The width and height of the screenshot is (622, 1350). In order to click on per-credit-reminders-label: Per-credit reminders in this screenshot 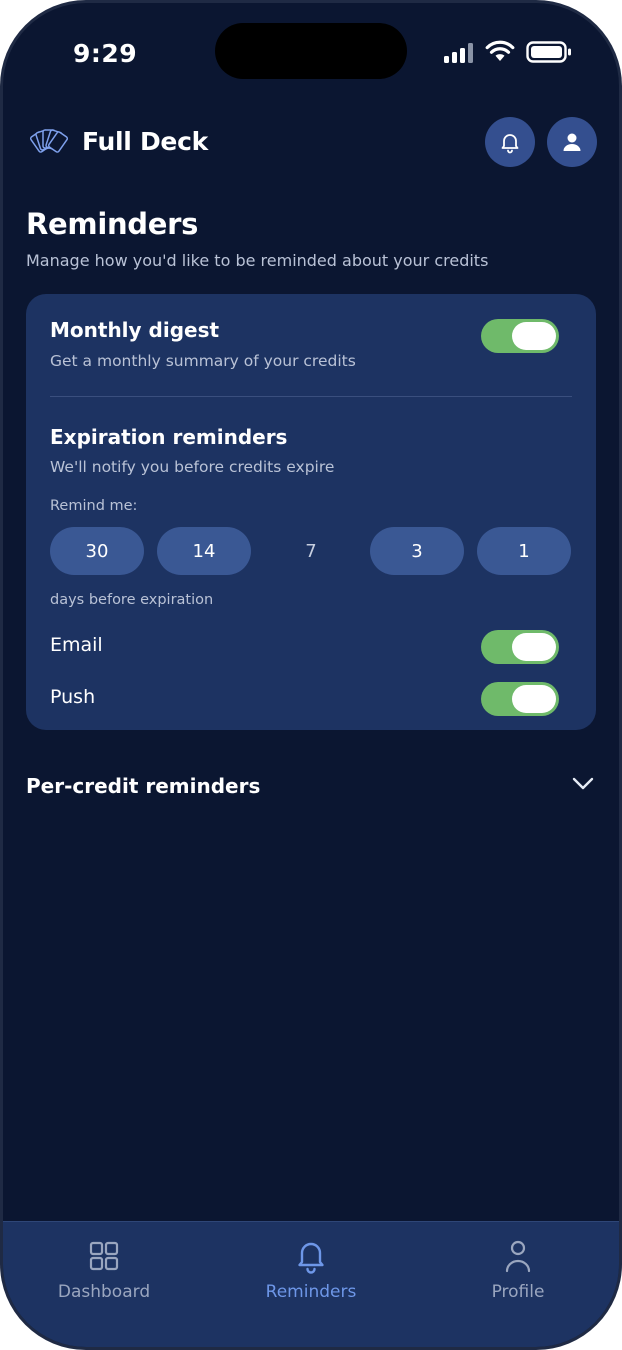, I will do `click(143, 786)`.